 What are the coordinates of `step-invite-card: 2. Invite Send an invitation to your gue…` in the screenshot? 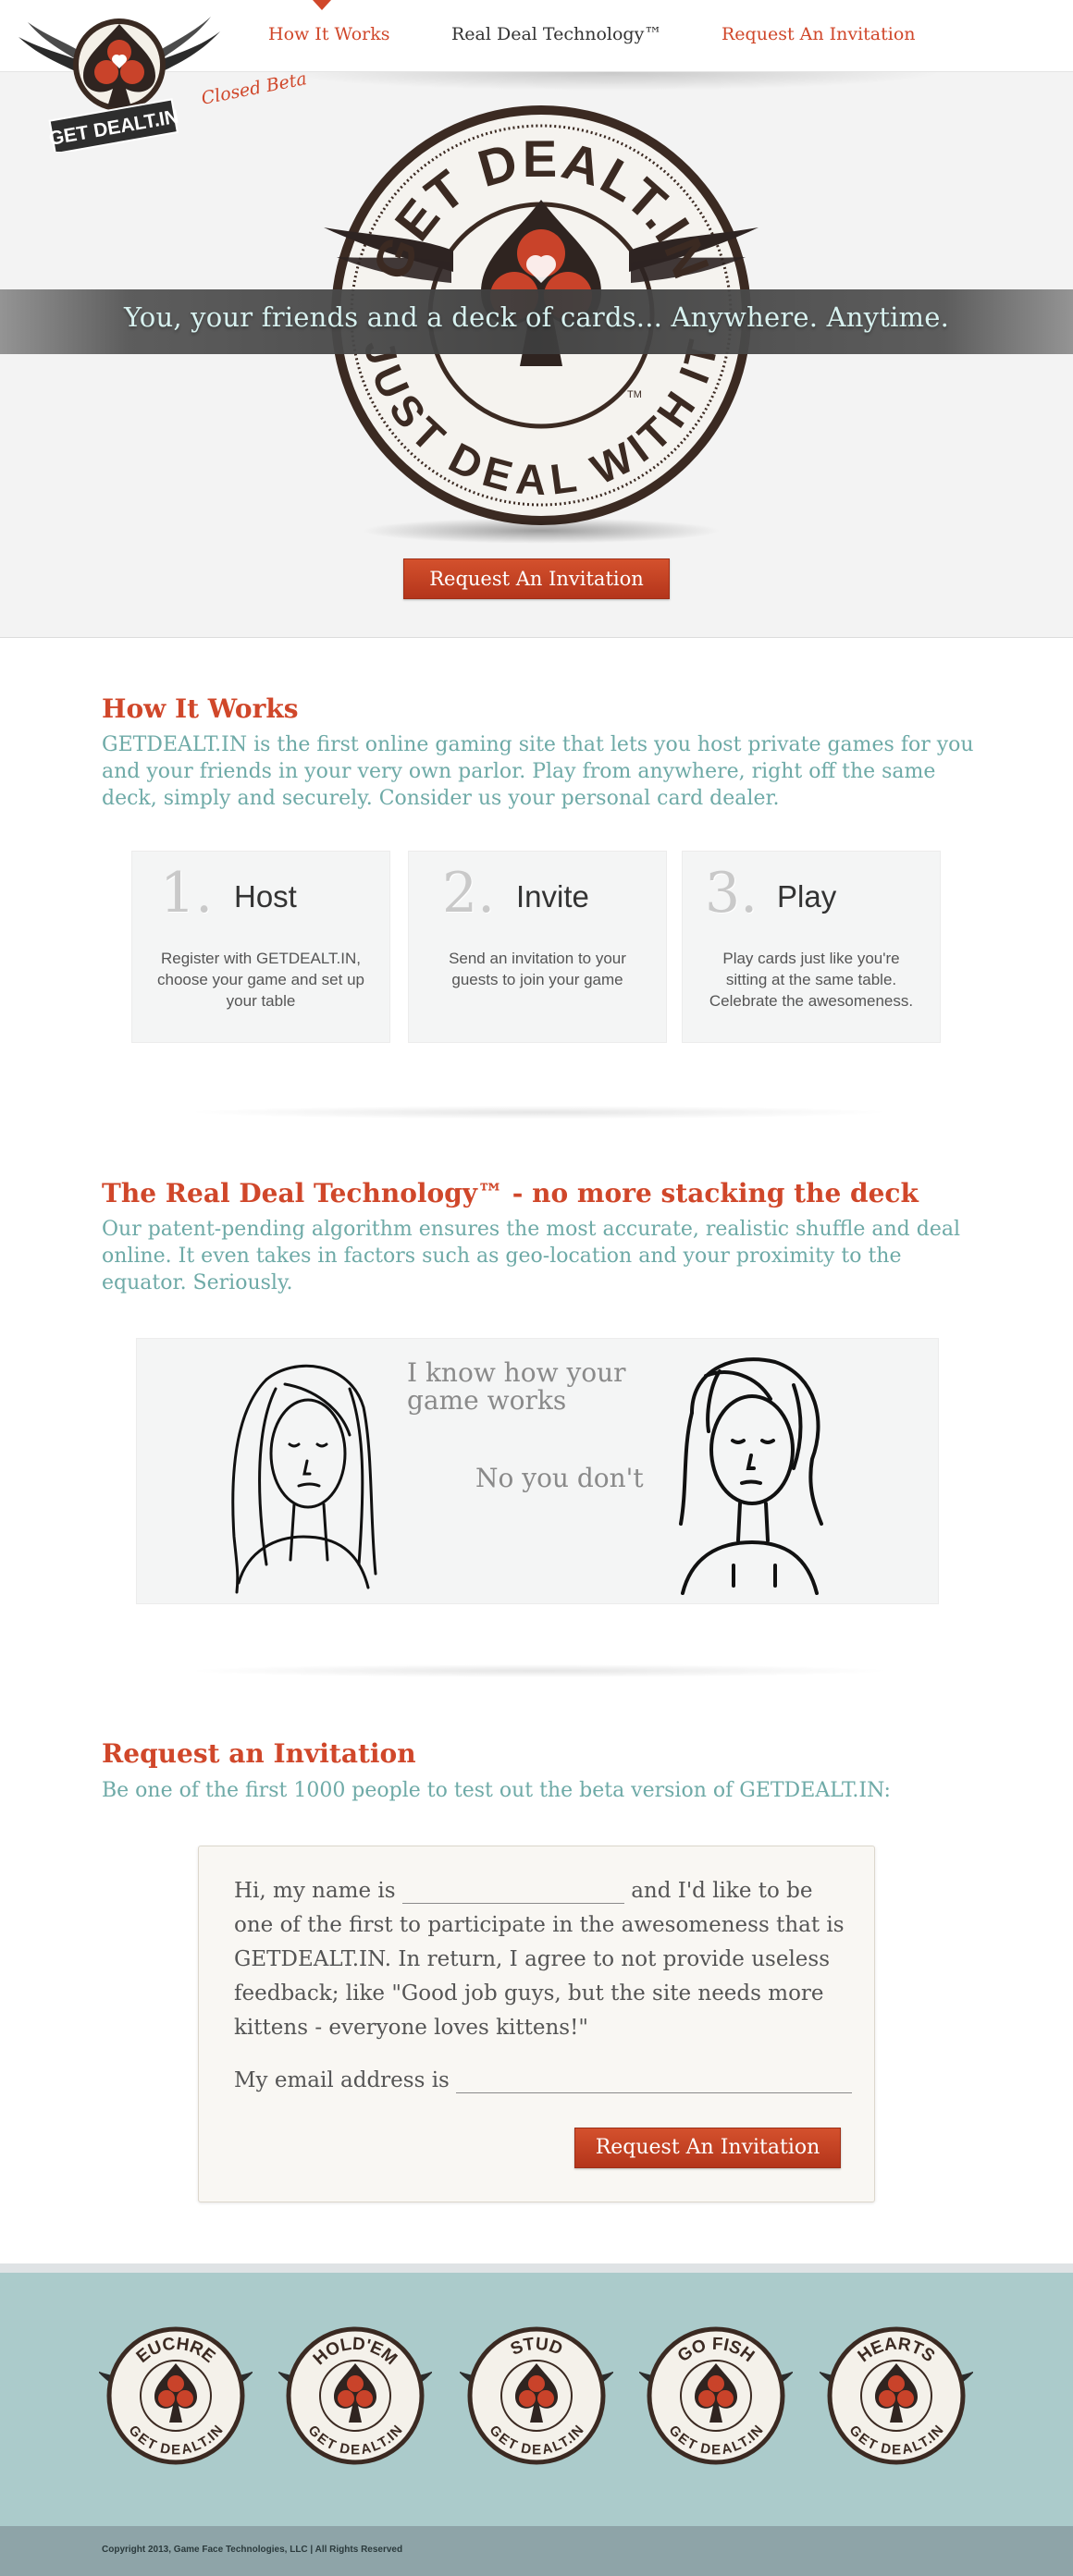 It's located at (538, 947).